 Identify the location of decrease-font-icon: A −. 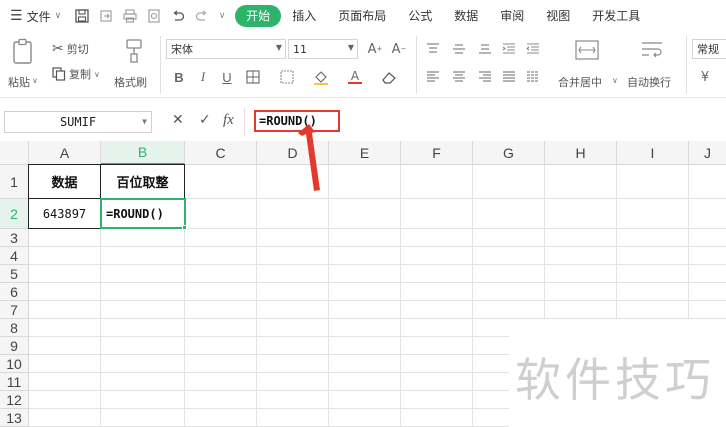
(399, 49).